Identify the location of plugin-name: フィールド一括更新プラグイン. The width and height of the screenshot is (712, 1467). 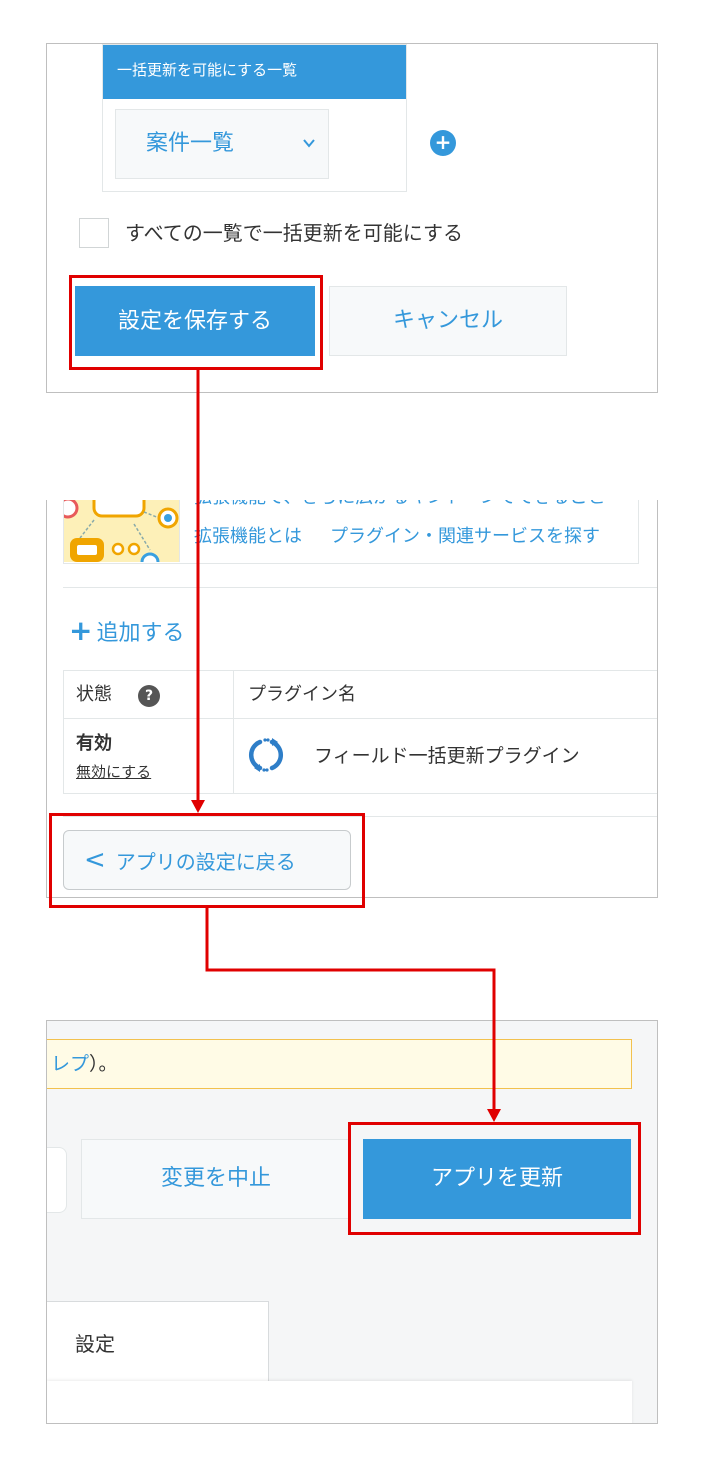
(447, 756).